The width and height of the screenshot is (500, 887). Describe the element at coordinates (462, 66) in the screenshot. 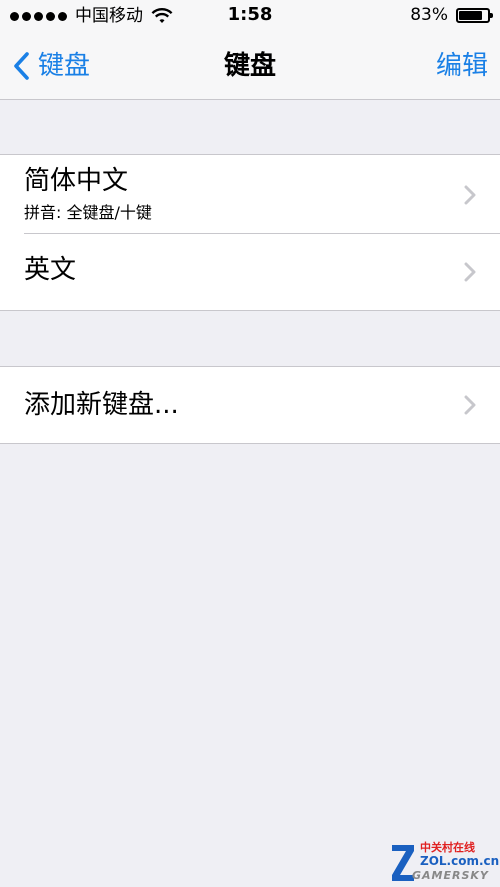

I see `edit-button: 编辑` at that location.